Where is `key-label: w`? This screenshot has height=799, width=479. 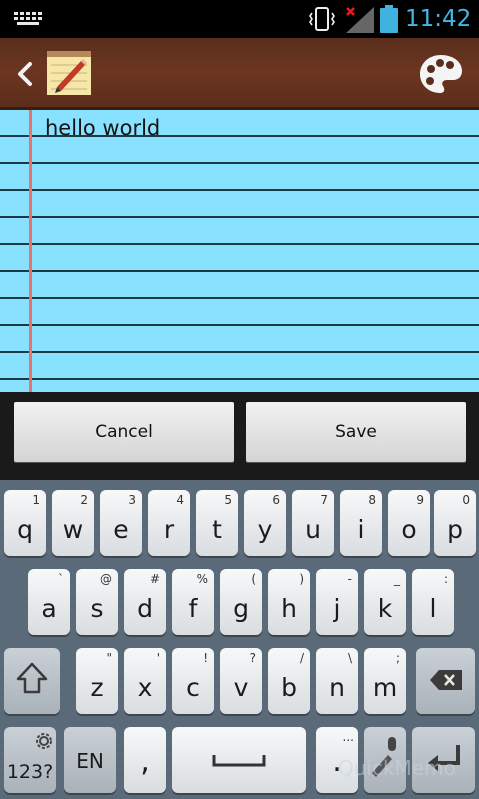 key-label: w is located at coordinates (73, 529).